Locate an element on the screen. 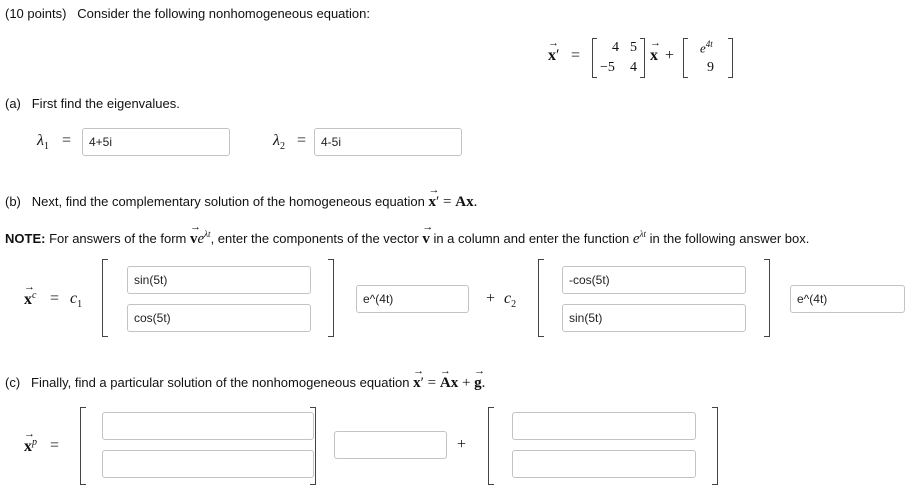 This screenshot has height=489, width=912. xp-label: xp is located at coordinates (30, 442).